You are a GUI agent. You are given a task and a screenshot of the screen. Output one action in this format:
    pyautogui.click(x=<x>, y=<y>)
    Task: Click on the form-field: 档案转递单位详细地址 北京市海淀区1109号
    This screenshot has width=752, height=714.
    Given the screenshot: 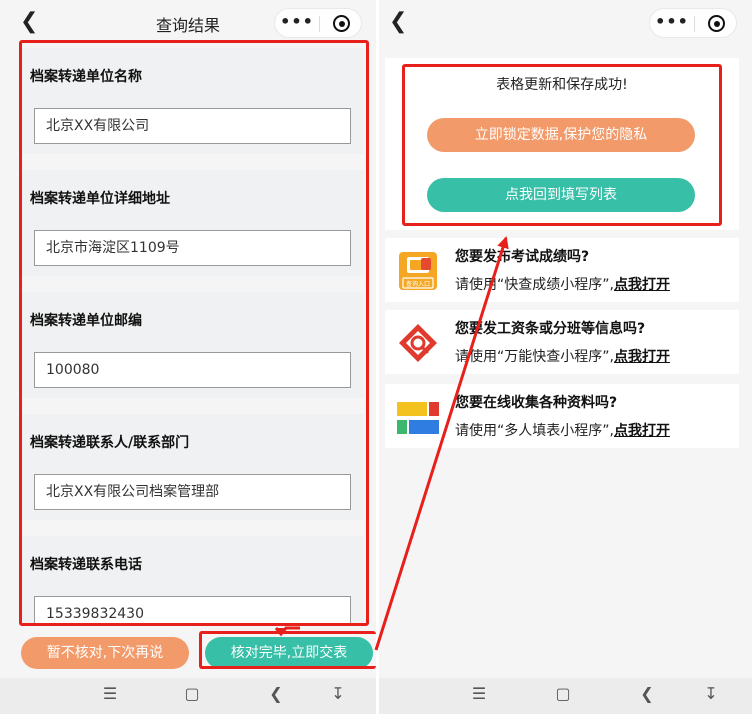 What is the action you would take?
    pyautogui.click(x=193, y=223)
    